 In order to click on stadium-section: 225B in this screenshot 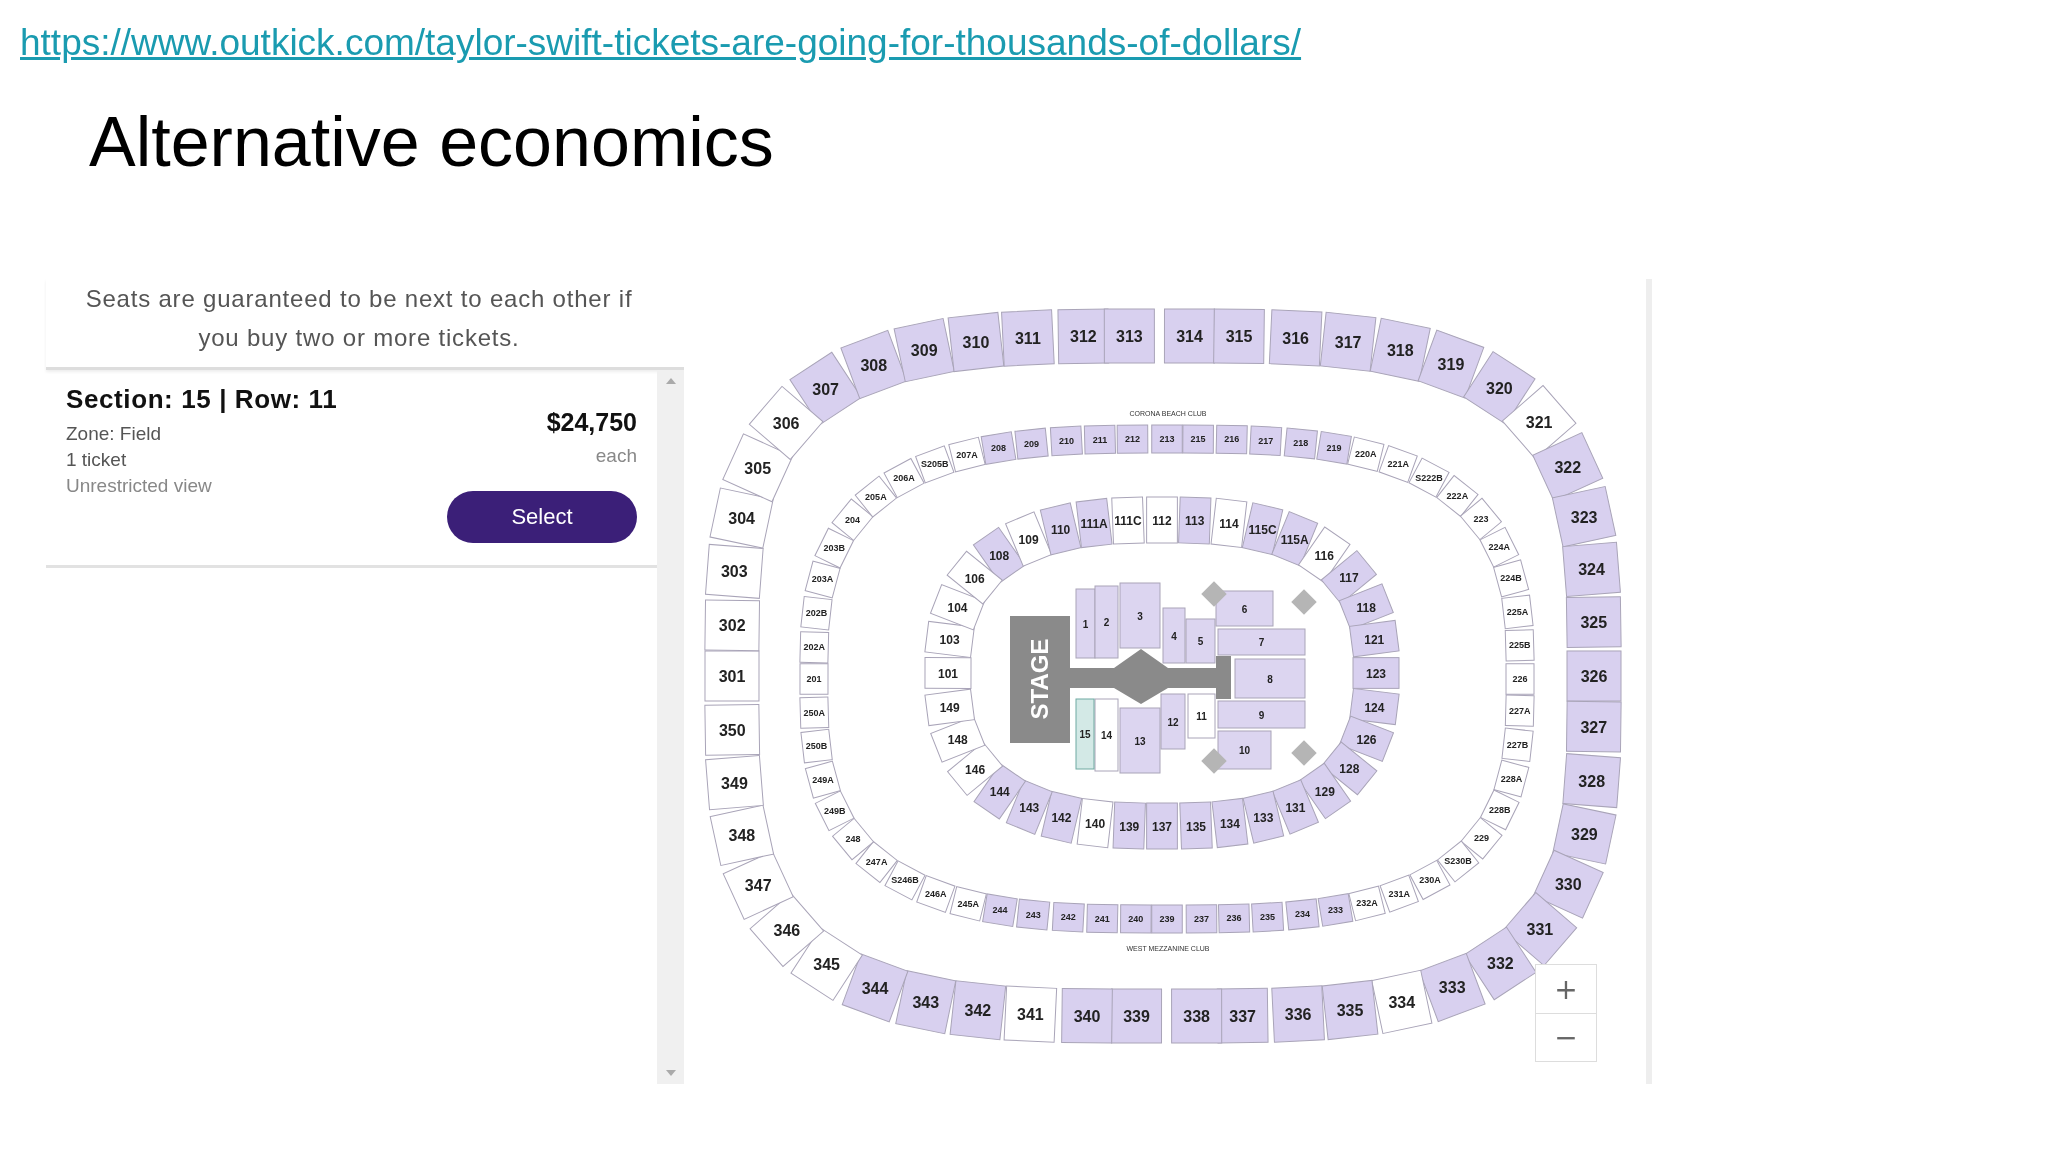, I will do `click(1519, 645)`.